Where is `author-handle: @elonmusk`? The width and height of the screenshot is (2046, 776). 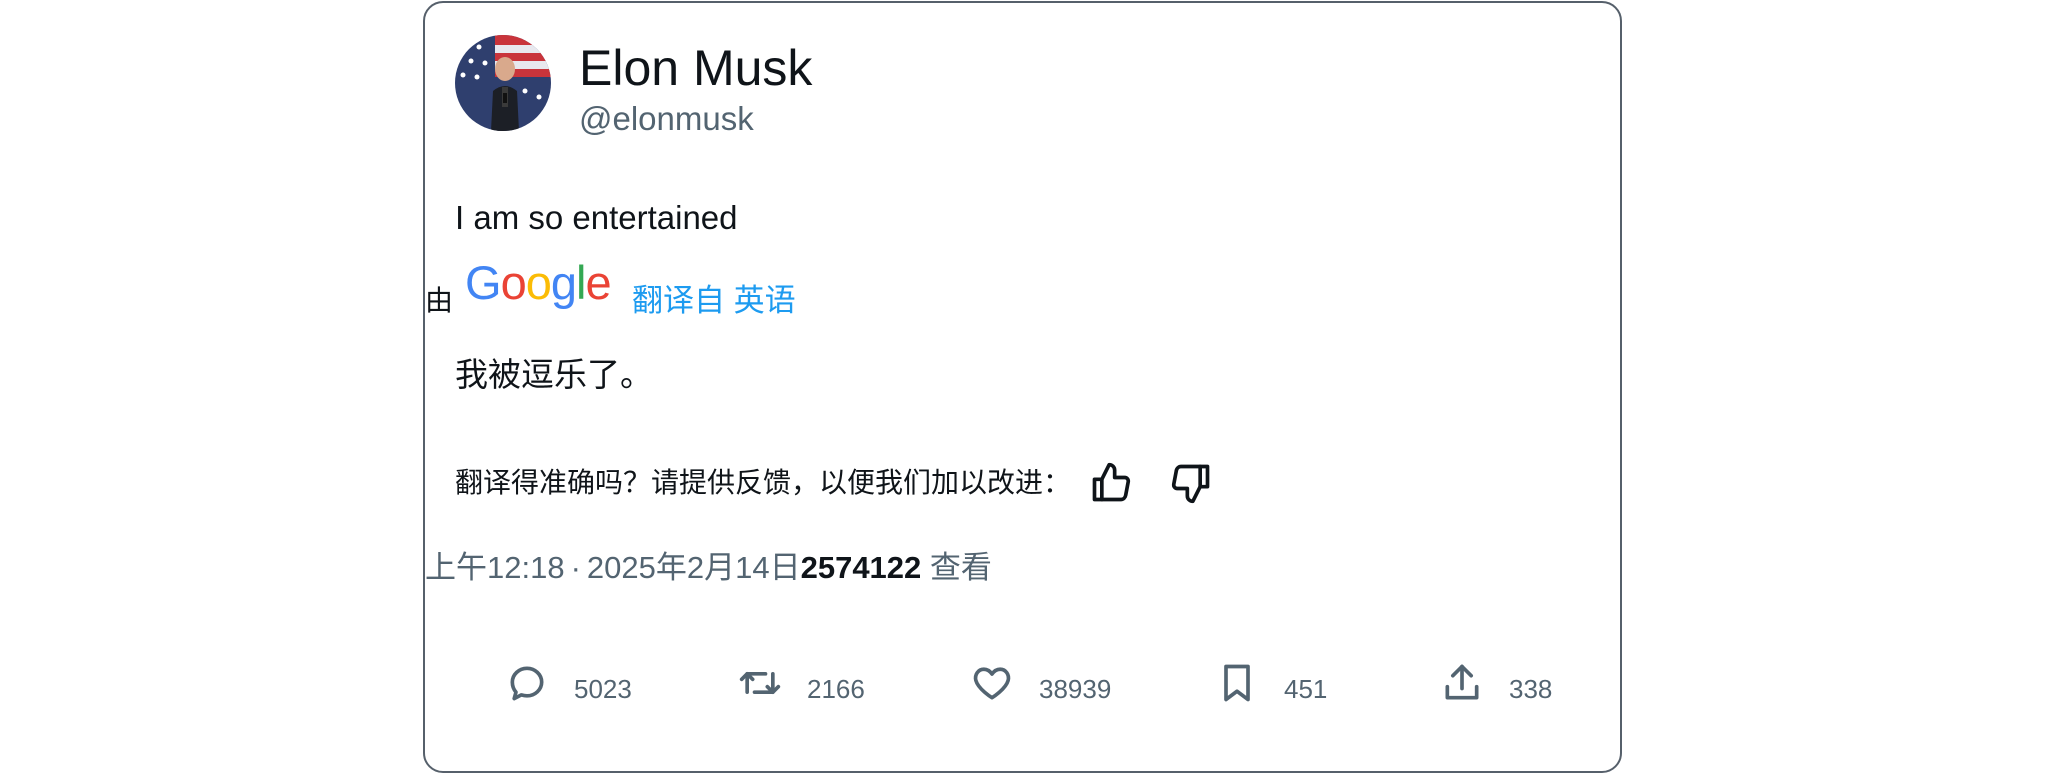
author-handle: @elonmusk is located at coordinates (666, 119).